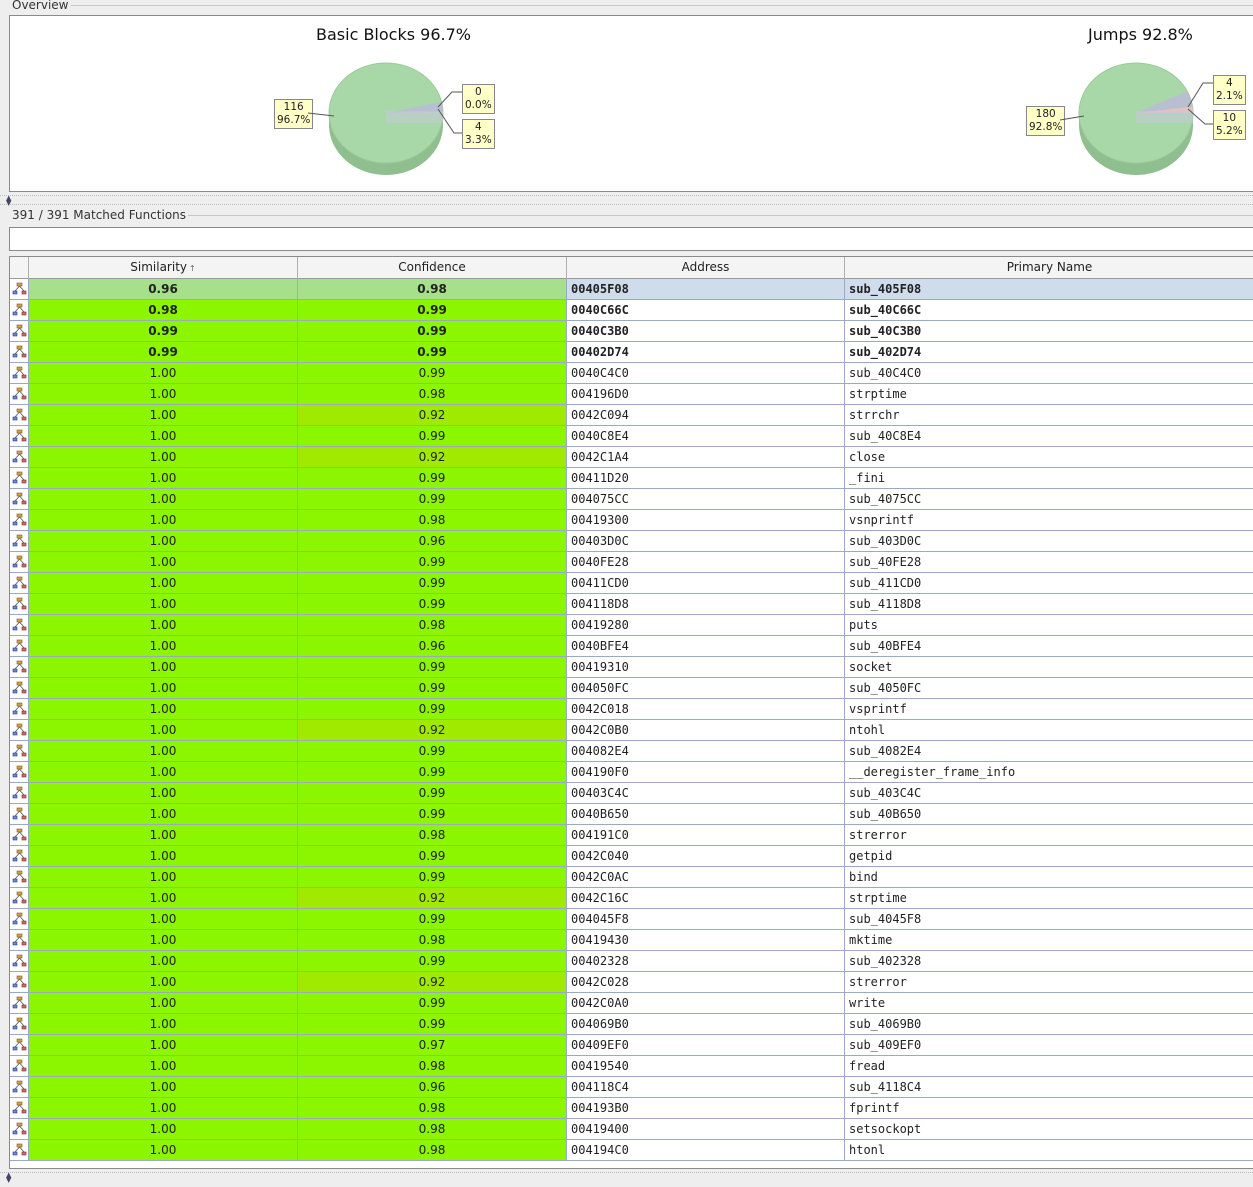  Describe the element at coordinates (163, 331) in the screenshot. I see `similarity-cell: 0.99` at that location.